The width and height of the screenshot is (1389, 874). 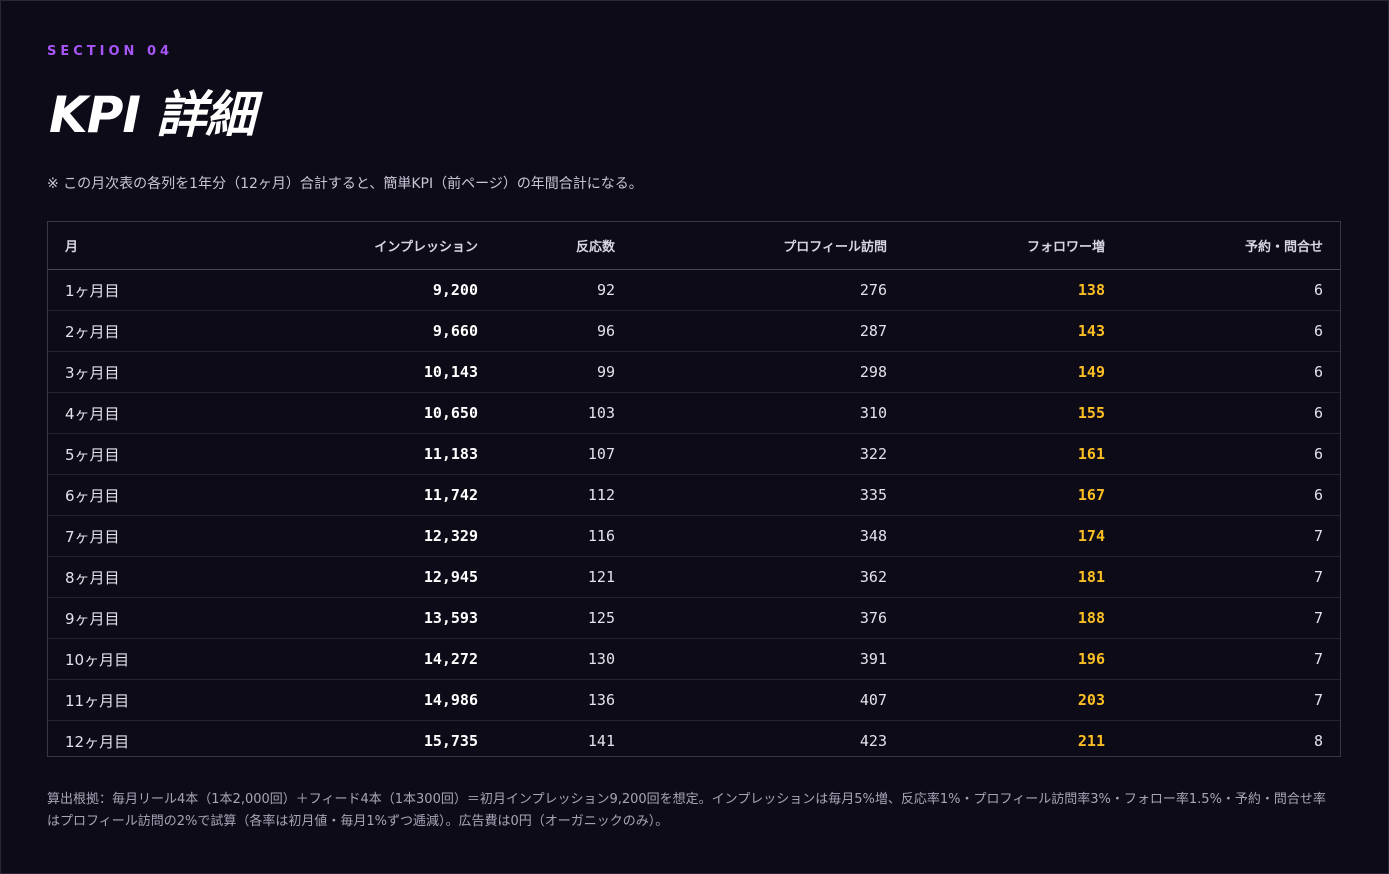 What do you see at coordinates (346, 536) in the screenshot?
I see `cell-impressions: 12,329` at bounding box center [346, 536].